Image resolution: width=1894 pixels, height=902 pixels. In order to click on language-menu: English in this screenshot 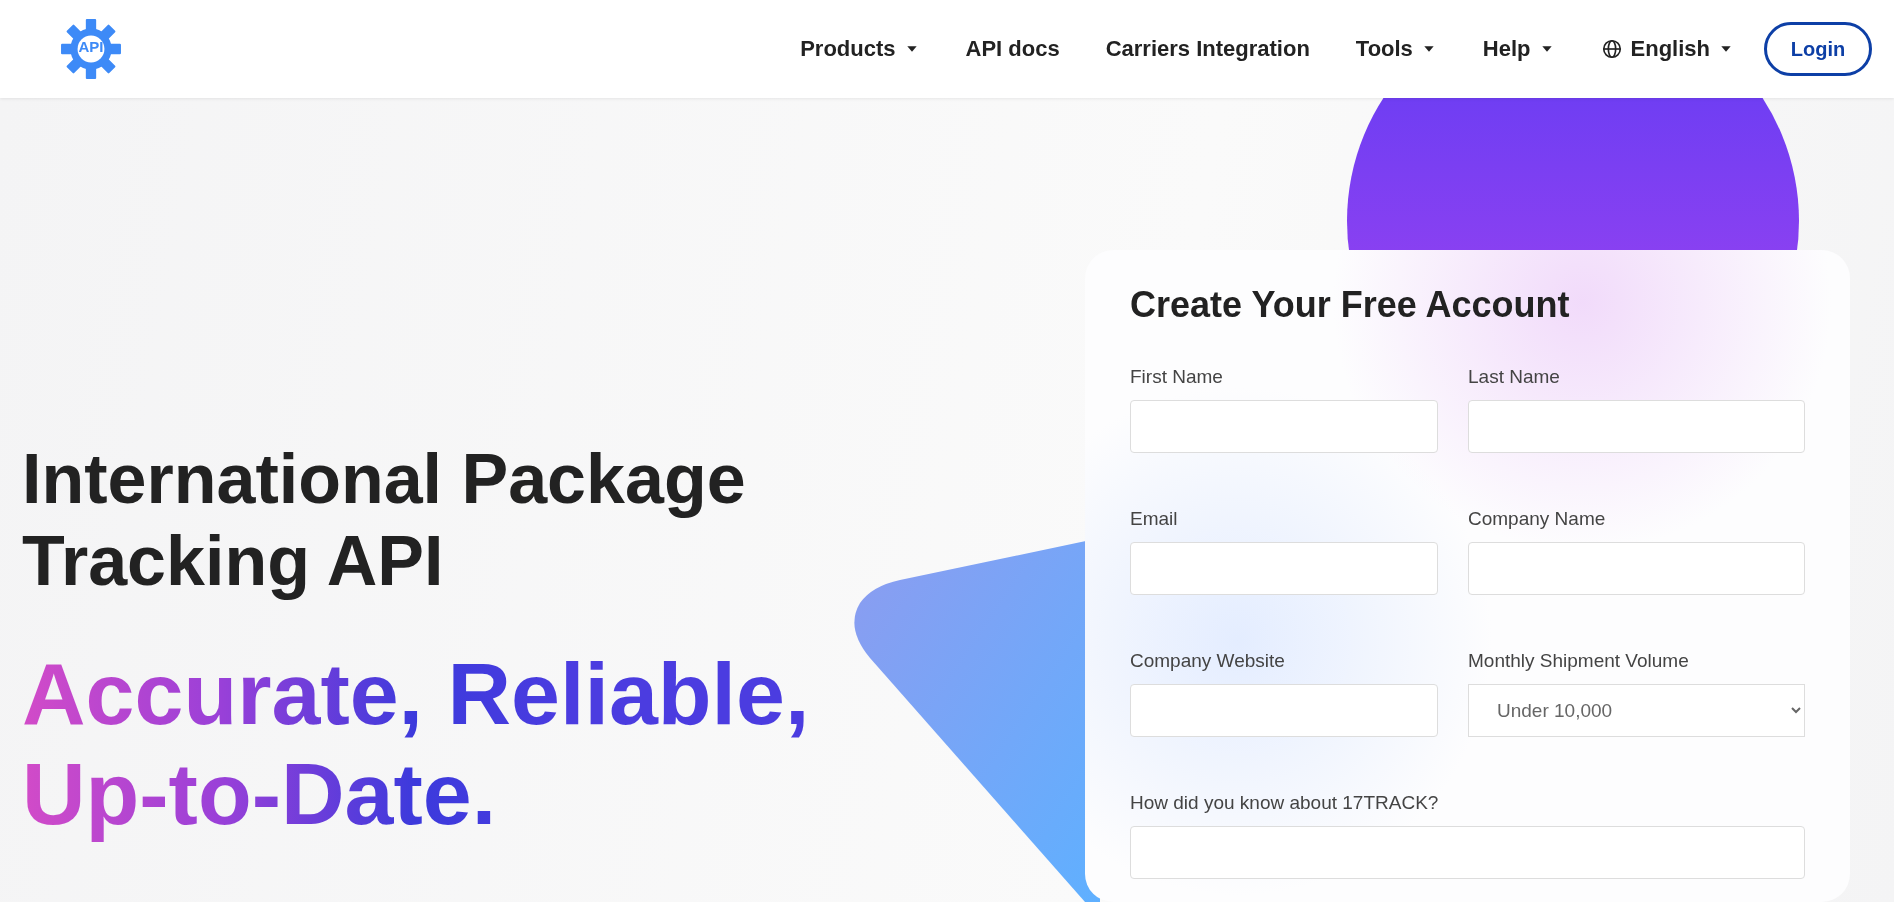, I will do `click(1667, 49)`.